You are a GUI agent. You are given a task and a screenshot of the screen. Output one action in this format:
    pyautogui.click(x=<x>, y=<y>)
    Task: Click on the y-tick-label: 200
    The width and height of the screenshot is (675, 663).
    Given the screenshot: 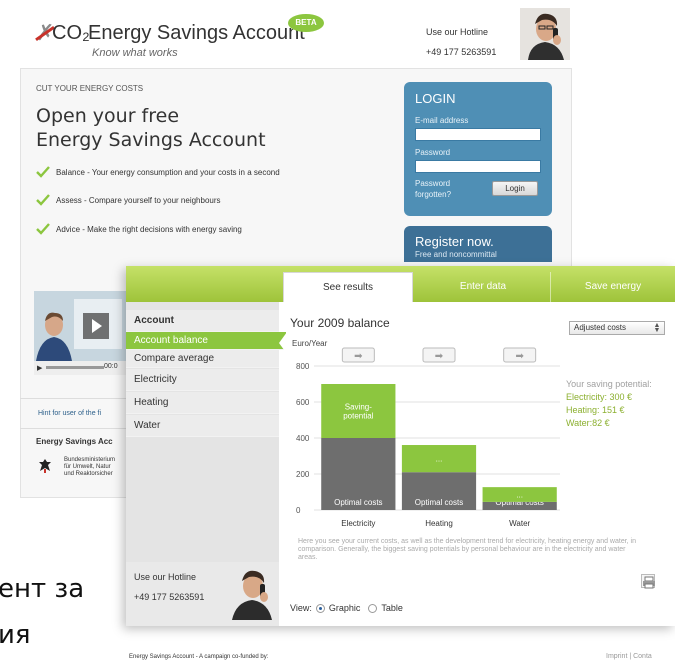 What is the action you would take?
    pyautogui.click(x=303, y=474)
    